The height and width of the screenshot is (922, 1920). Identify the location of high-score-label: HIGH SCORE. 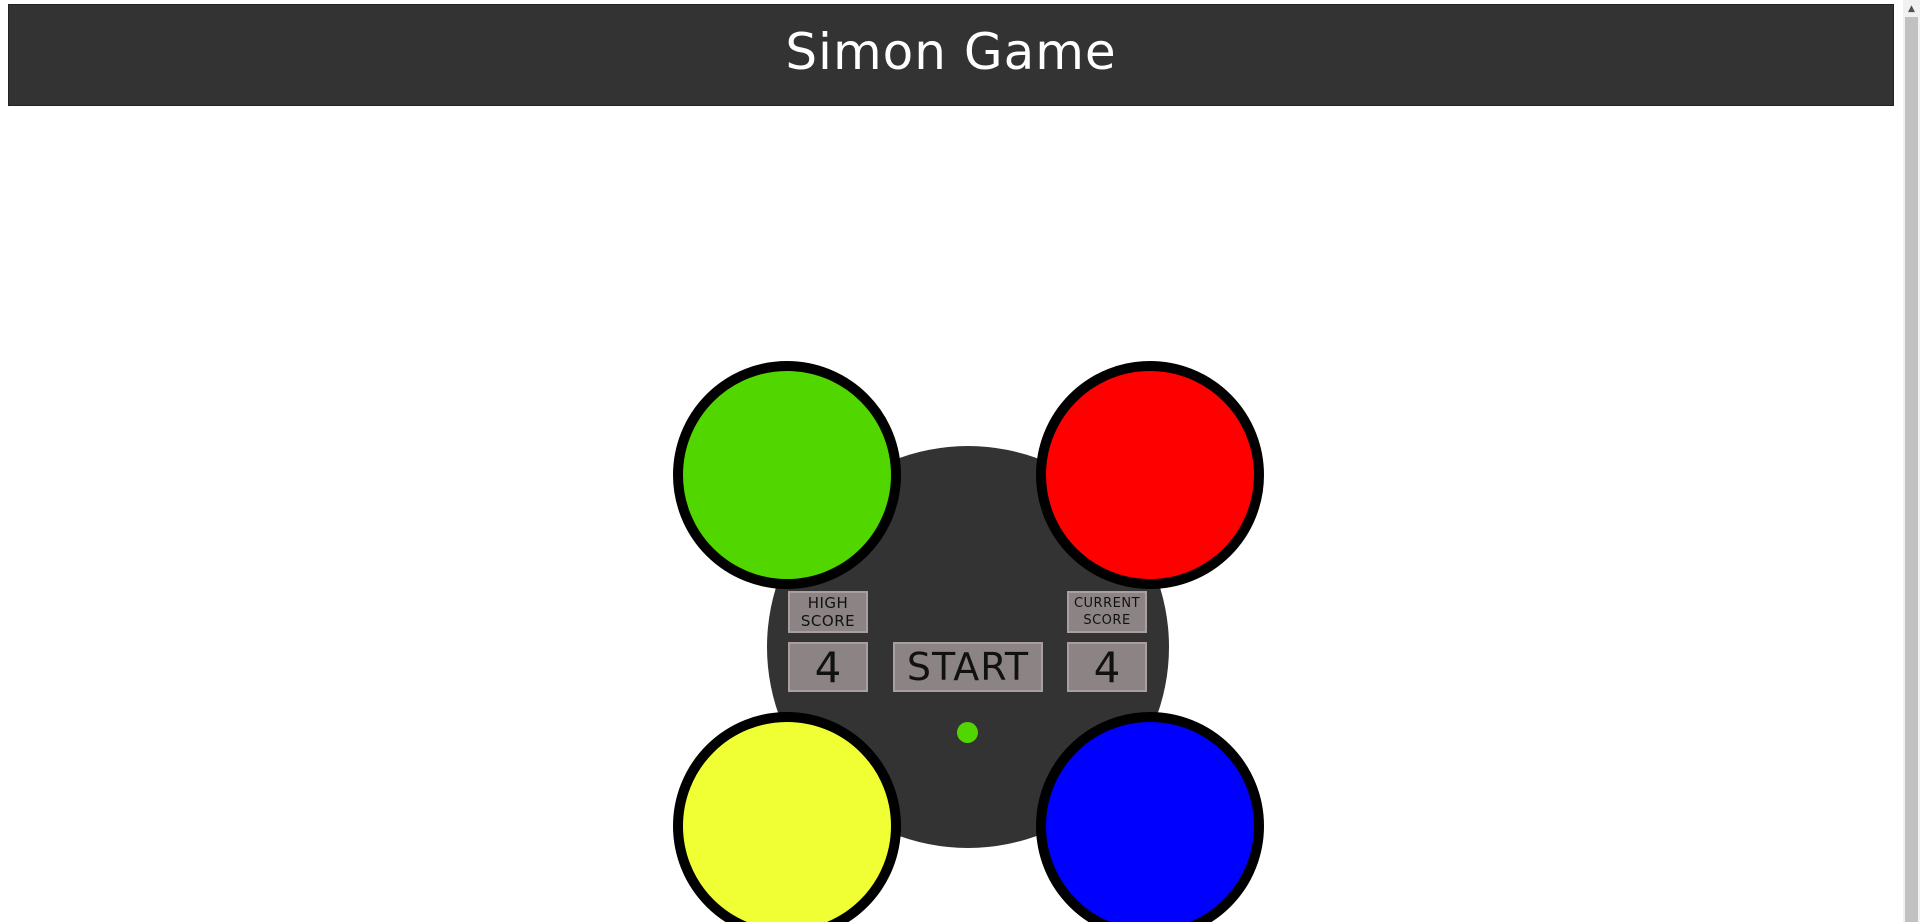
(828, 612).